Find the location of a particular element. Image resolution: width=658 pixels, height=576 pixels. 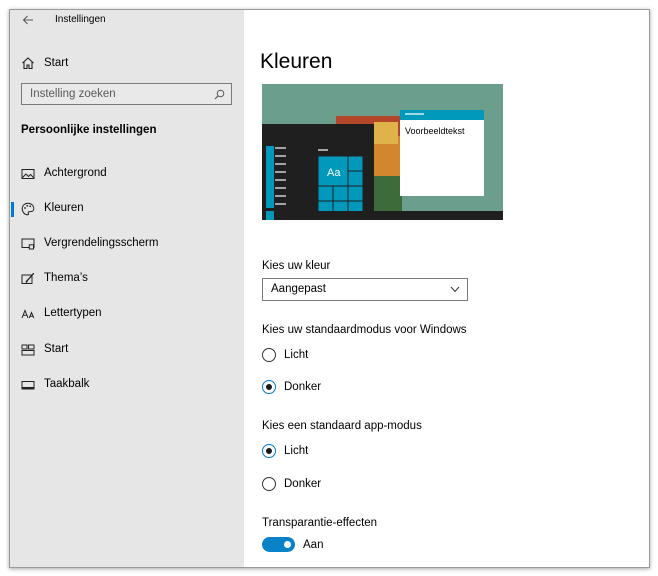

color-preview: Aa Voorbeeldtekst is located at coordinates (382, 152).